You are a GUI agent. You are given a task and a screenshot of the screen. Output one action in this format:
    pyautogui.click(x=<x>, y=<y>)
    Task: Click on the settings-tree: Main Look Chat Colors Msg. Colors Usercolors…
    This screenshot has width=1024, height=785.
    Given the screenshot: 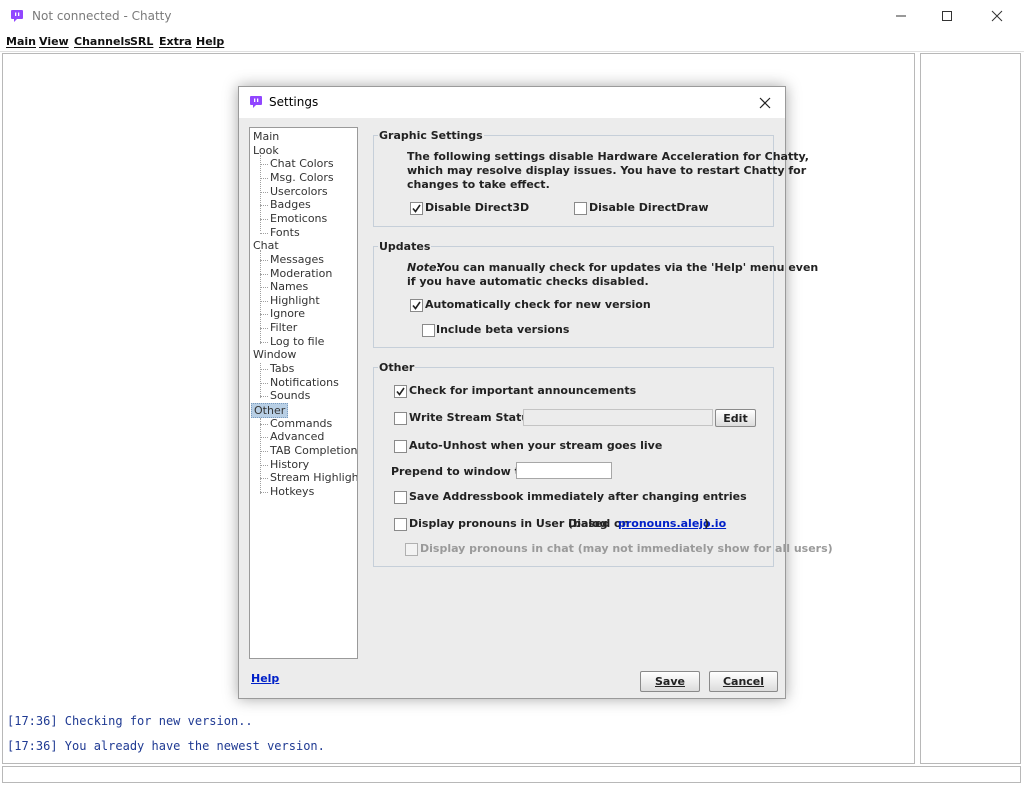 What is the action you would take?
    pyautogui.click(x=303, y=393)
    